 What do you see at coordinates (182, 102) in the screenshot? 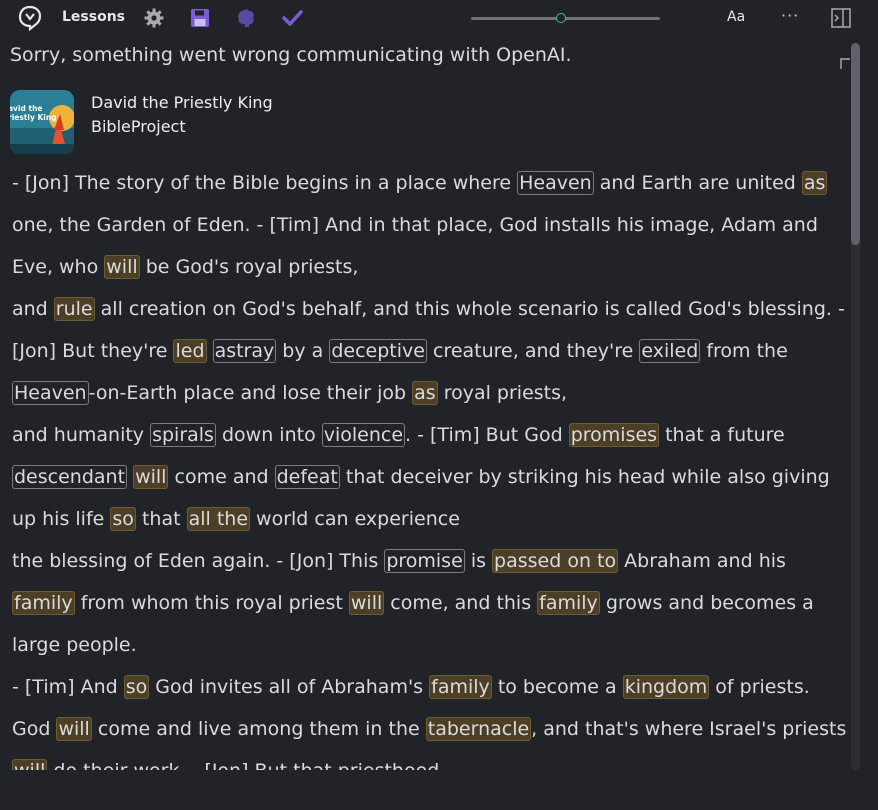
I see `video-title: David the Priestly King` at bounding box center [182, 102].